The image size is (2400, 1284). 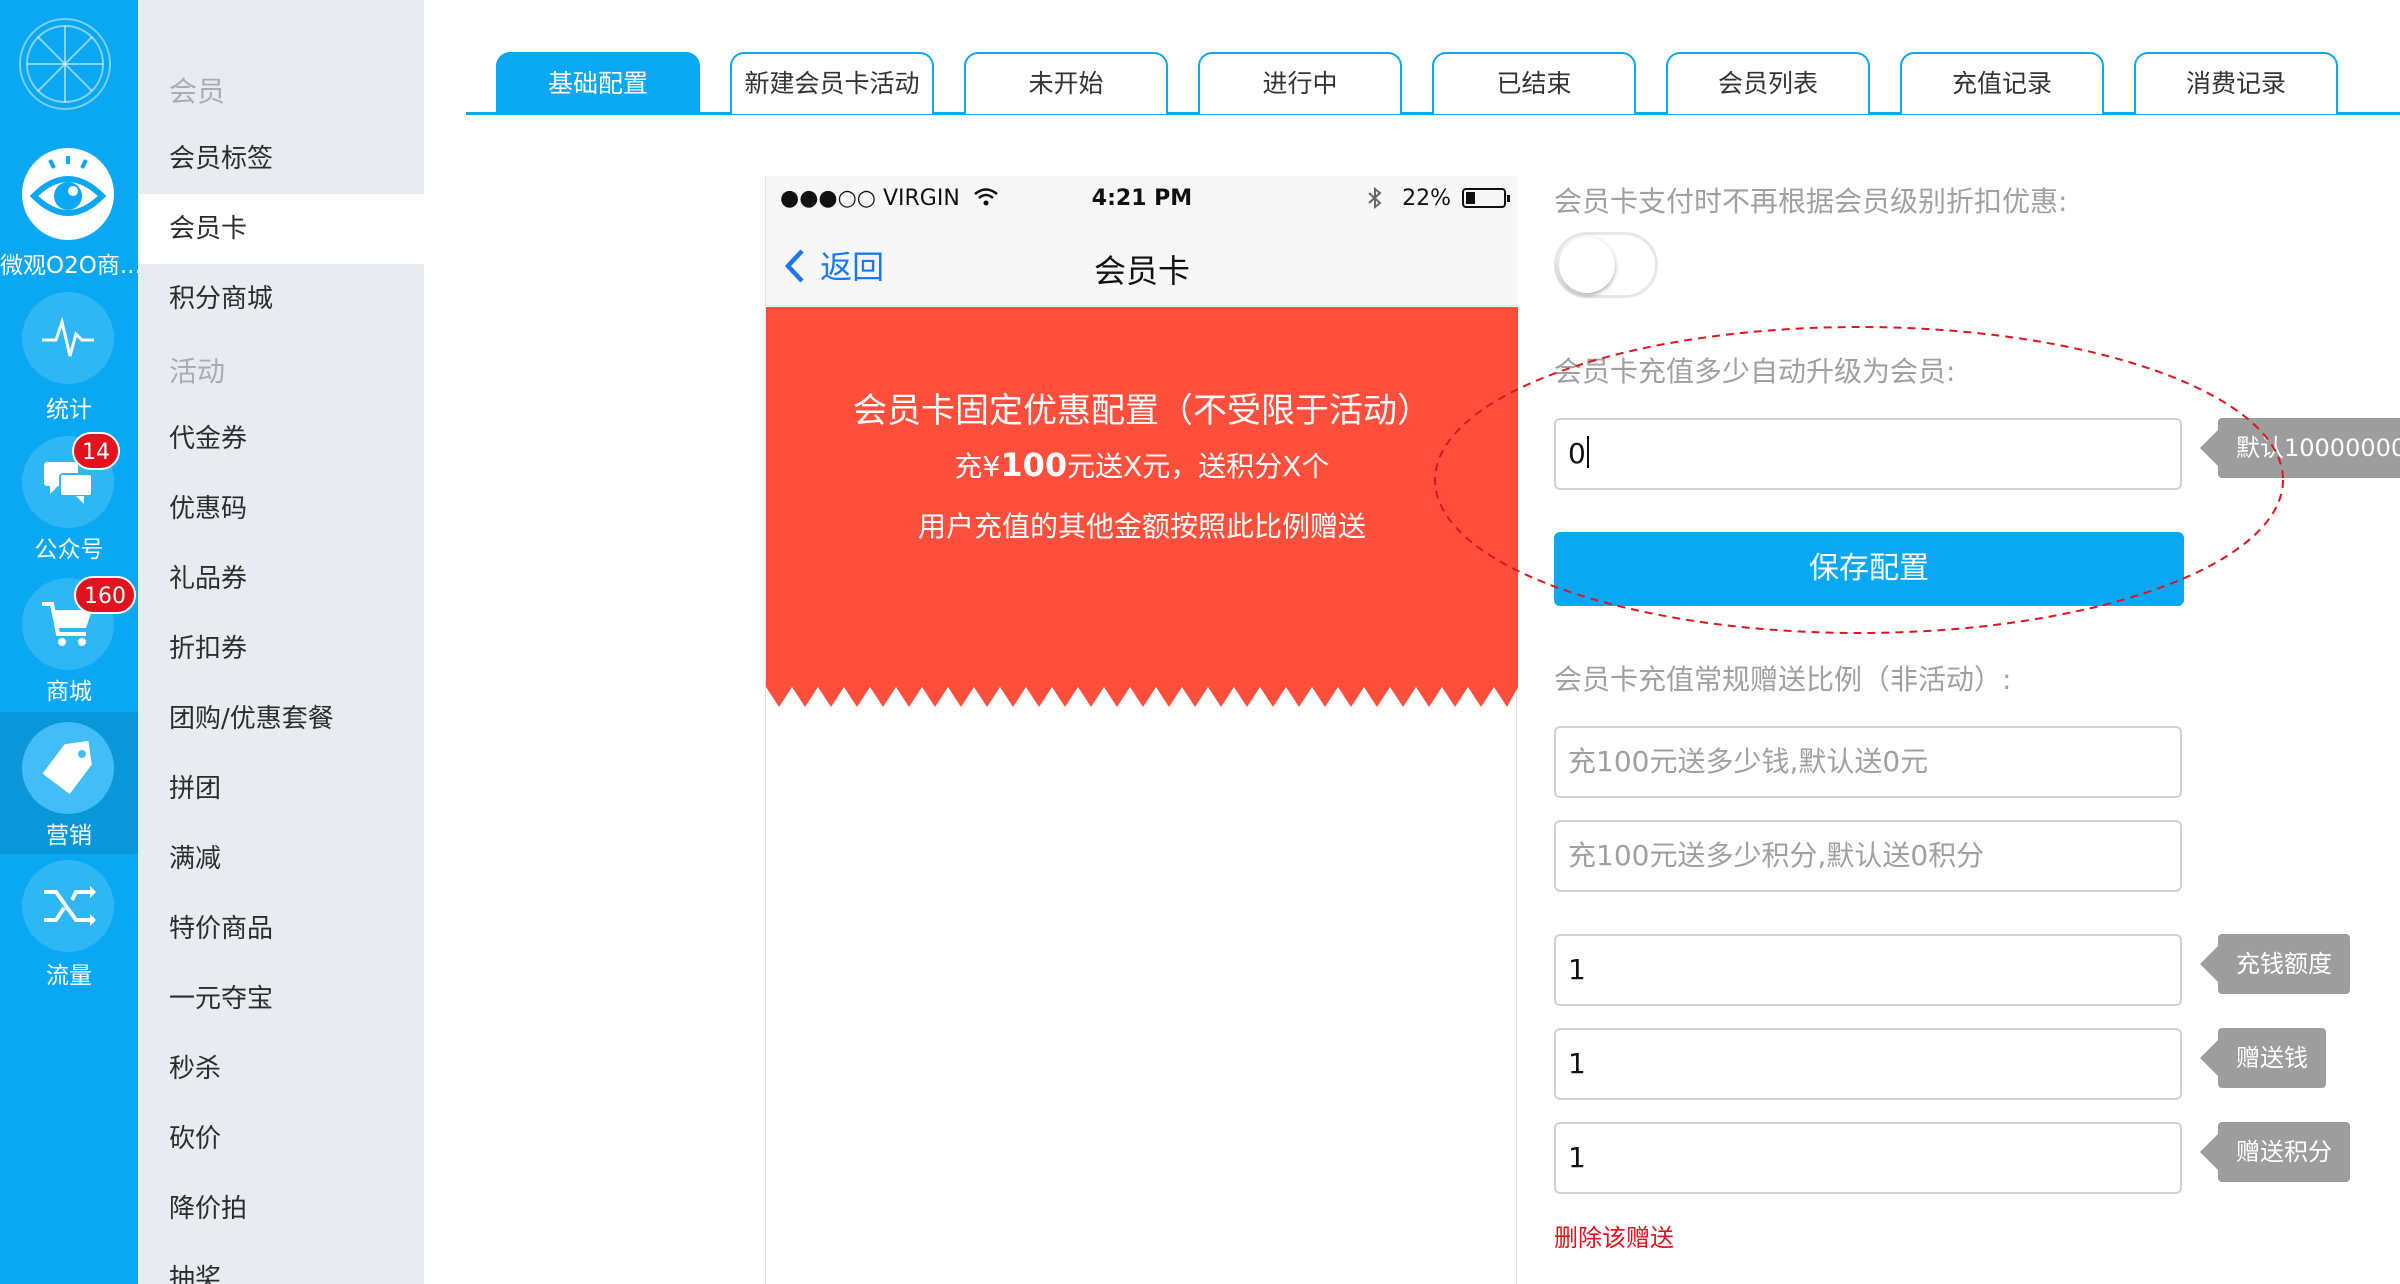 What do you see at coordinates (281, 859) in the screenshot?
I see `sidebar-item-full-reduction: 满减` at bounding box center [281, 859].